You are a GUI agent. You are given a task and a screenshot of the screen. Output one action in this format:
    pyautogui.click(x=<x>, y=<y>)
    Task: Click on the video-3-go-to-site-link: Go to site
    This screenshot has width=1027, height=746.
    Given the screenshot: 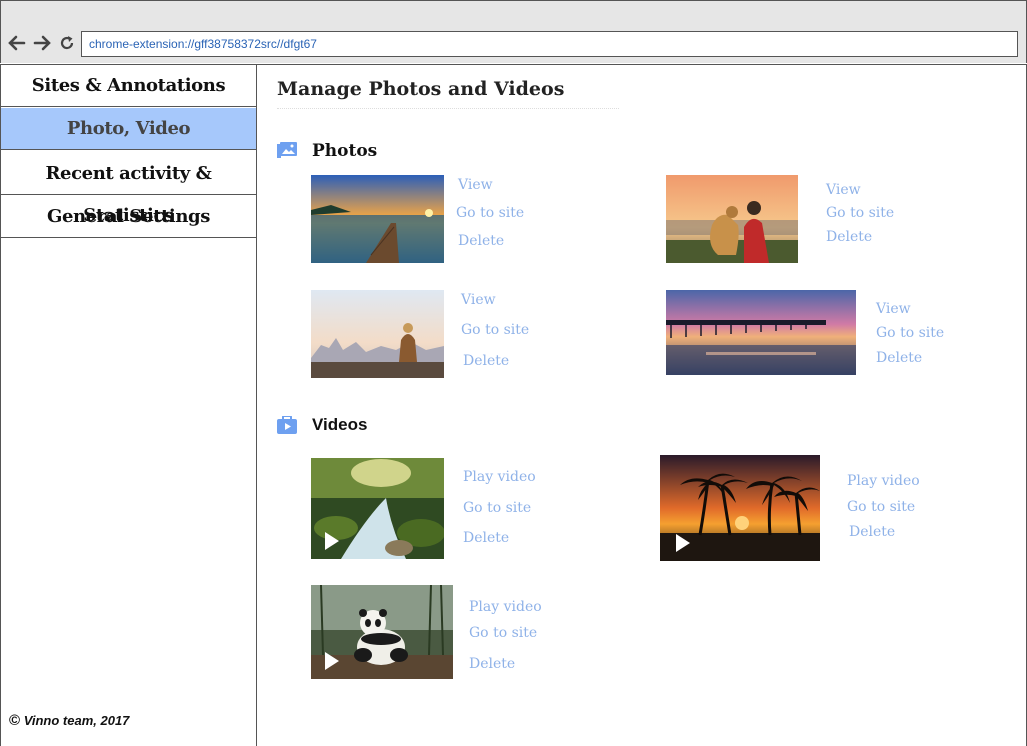 What is the action you would take?
    pyautogui.click(x=503, y=633)
    